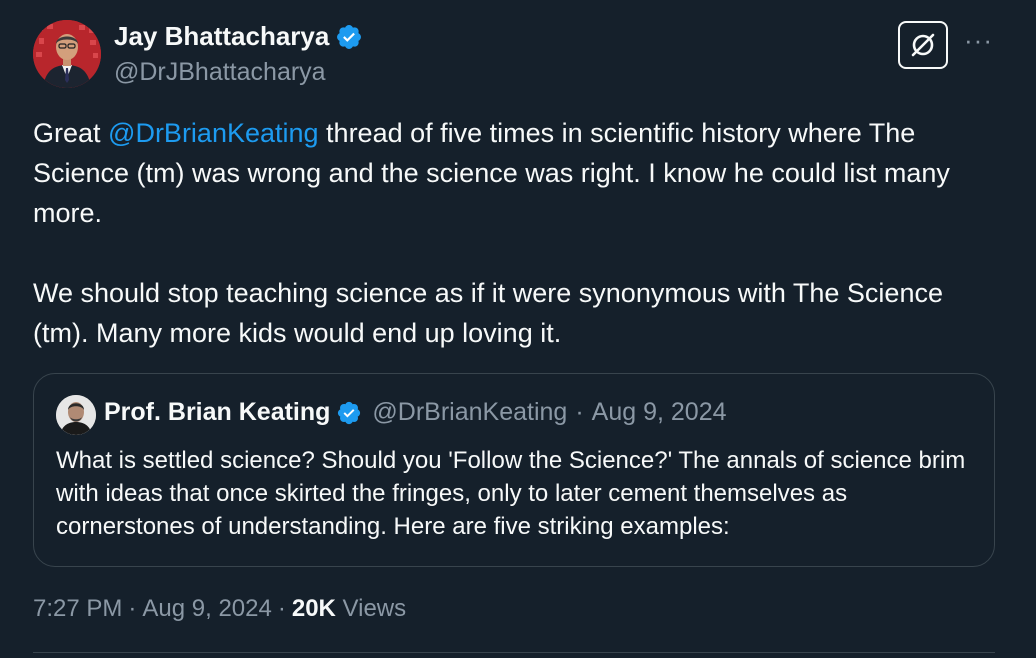 The image size is (1036, 658). What do you see at coordinates (67, 54) in the screenshot?
I see `author-avatar` at bounding box center [67, 54].